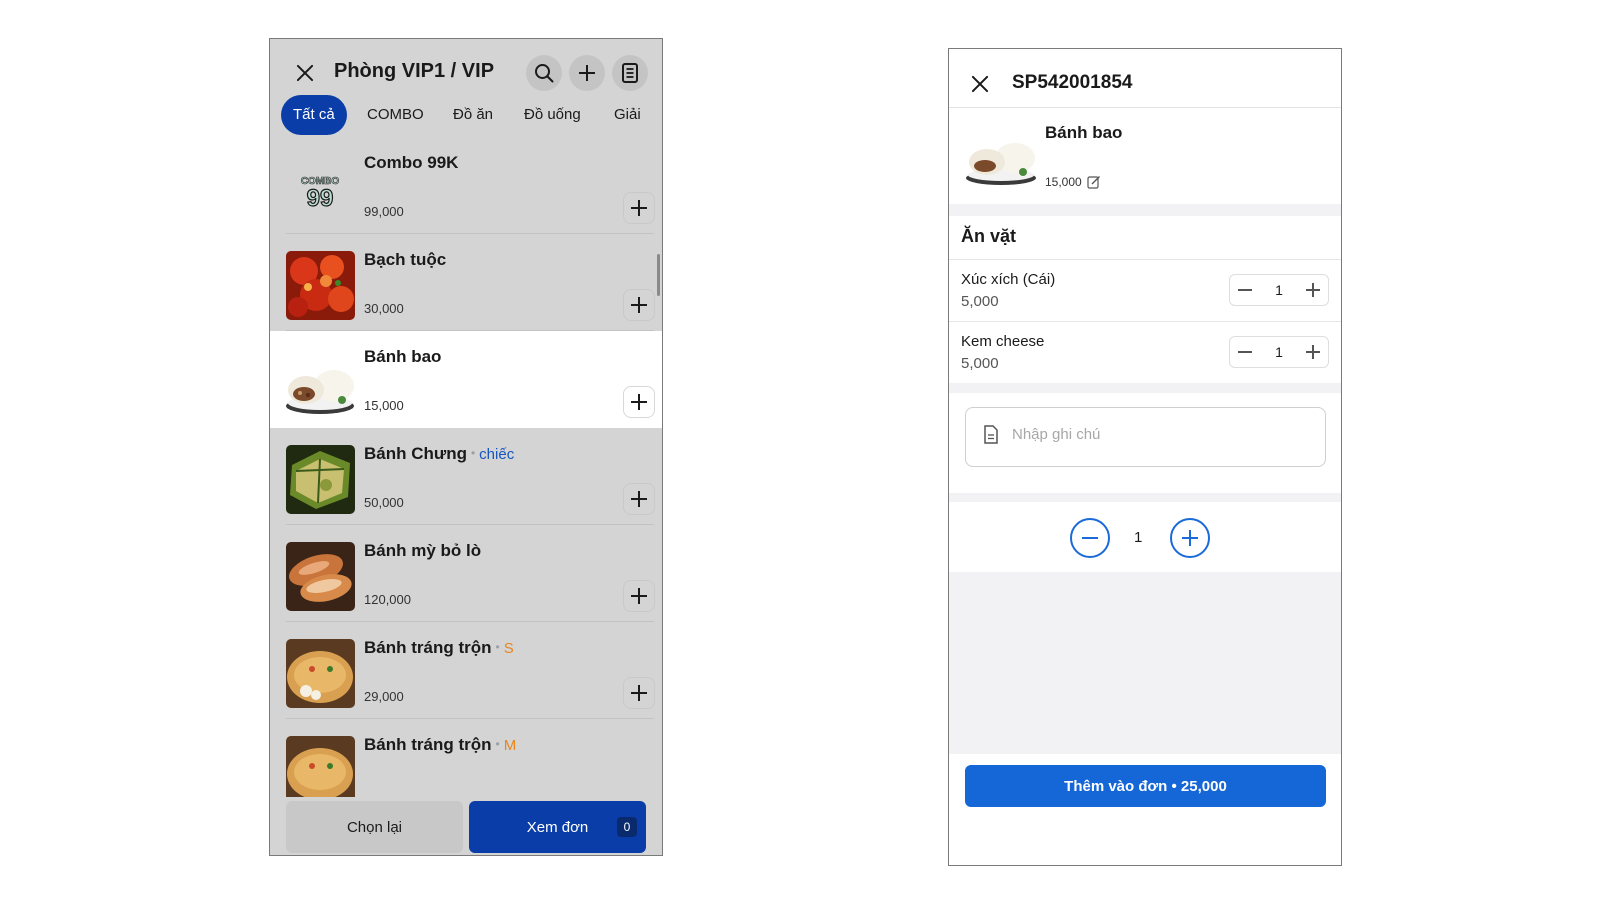 The image size is (1600, 900). Describe the element at coordinates (1003, 341) in the screenshot. I see `option-name: Kem cheese` at that location.